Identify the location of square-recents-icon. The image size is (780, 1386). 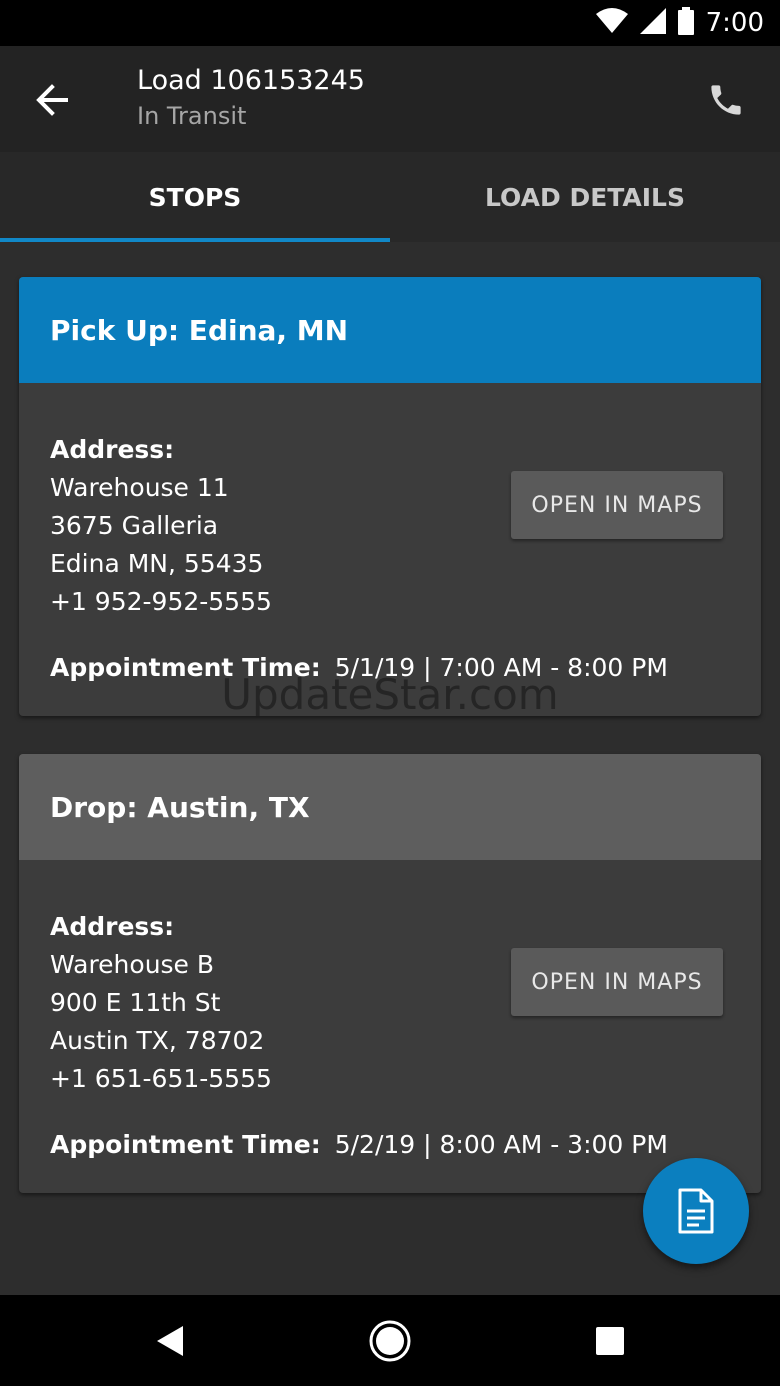
(610, 1341).